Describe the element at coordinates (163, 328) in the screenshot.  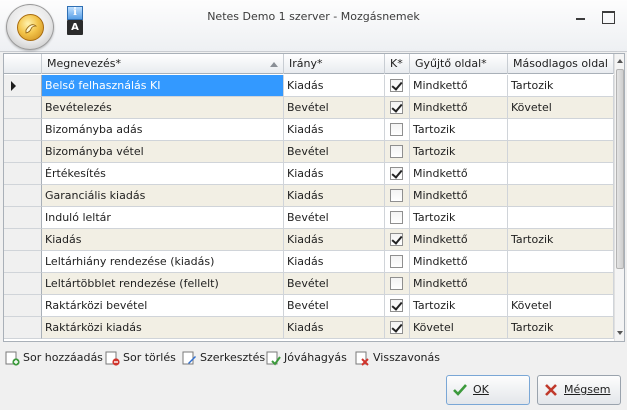
I see `cell-name: Raktárközi kiadás` at that location.